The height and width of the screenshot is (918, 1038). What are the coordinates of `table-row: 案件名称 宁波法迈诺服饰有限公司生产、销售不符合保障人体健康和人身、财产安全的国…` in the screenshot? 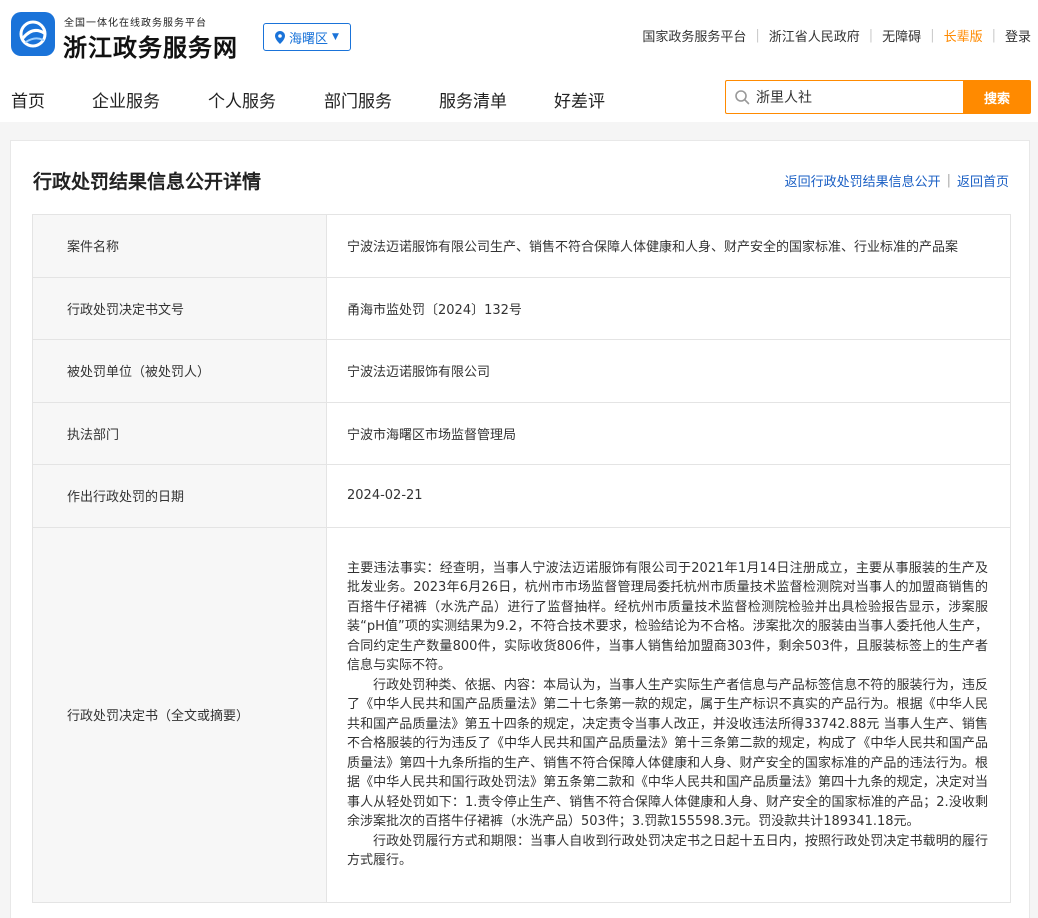 It's located at (521, 246).